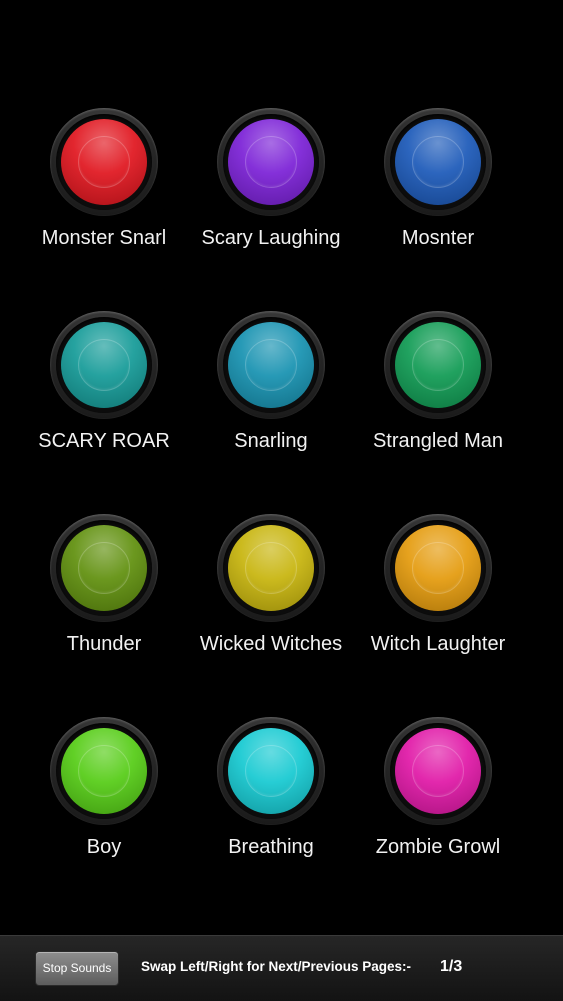 The width and height of the screenshot is (563, 1001). I want to click on sound-button-label: Monster Snarl, so click(104, 237).